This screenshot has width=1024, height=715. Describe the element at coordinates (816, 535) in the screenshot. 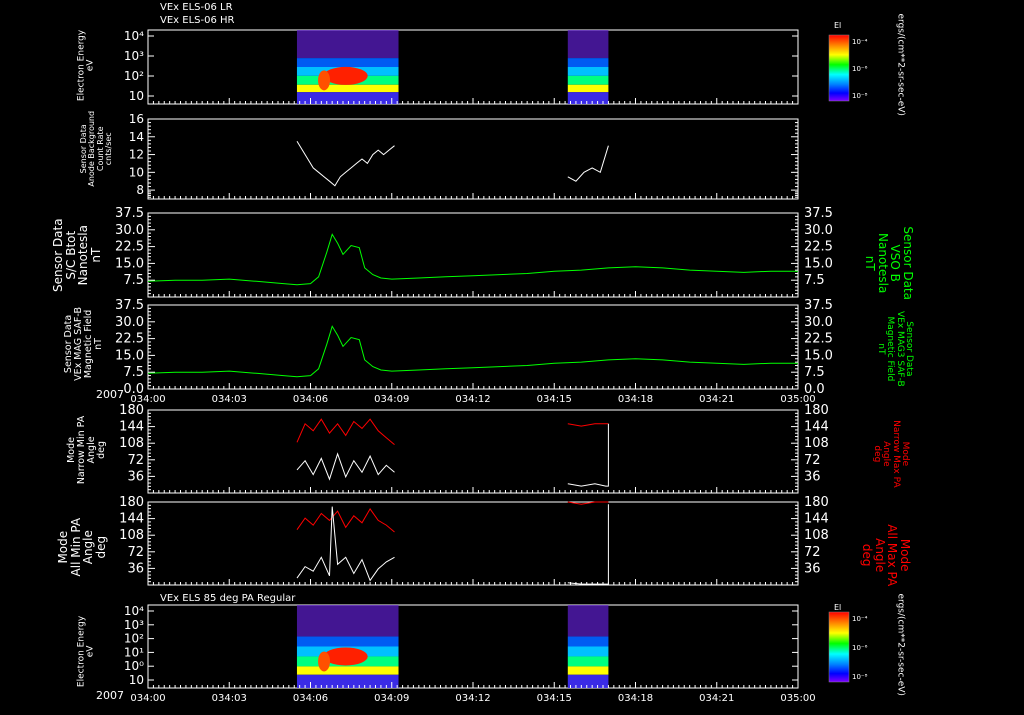

I see `y-tick-label-right: 108` at that location.